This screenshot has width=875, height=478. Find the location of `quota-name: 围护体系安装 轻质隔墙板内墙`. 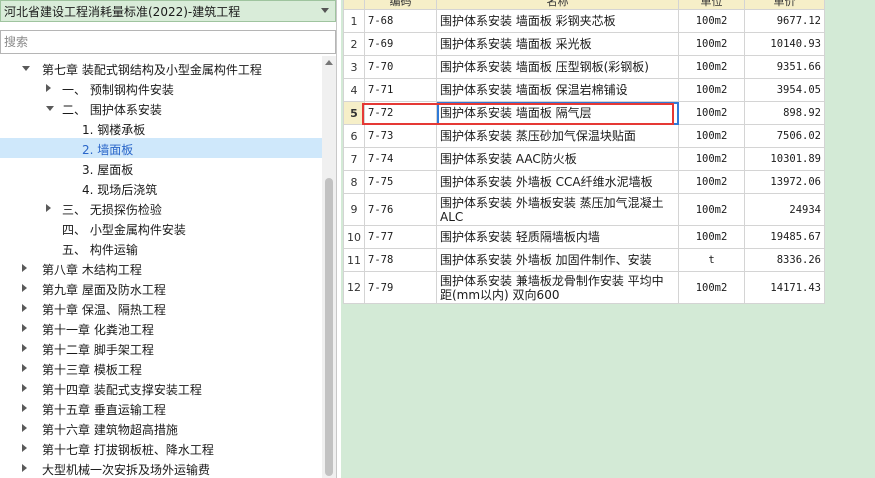

quota-name: 围护体系安装 轻质隔墙板内墙 is located at coordinates (557, 237).